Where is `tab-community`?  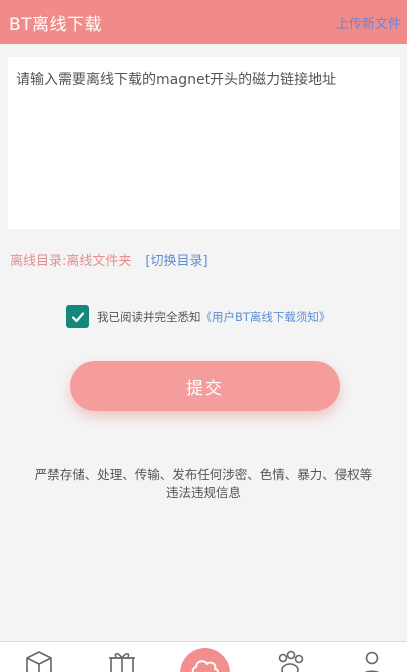 tab-community is located at coordinates (290, 661).